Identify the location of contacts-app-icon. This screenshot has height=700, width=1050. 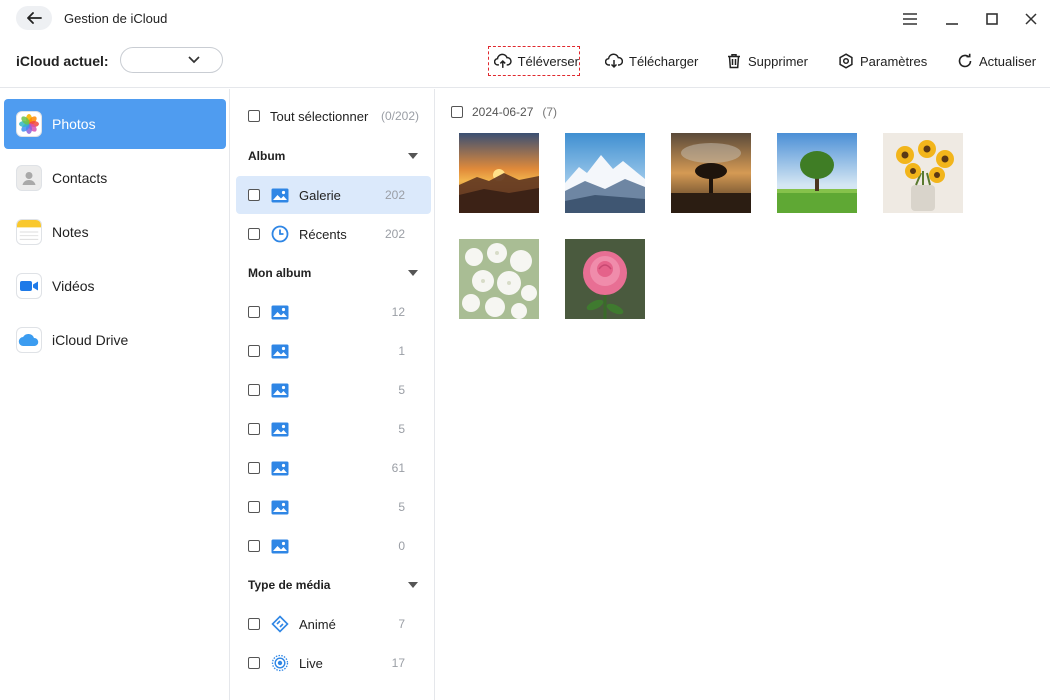
(29, 178).